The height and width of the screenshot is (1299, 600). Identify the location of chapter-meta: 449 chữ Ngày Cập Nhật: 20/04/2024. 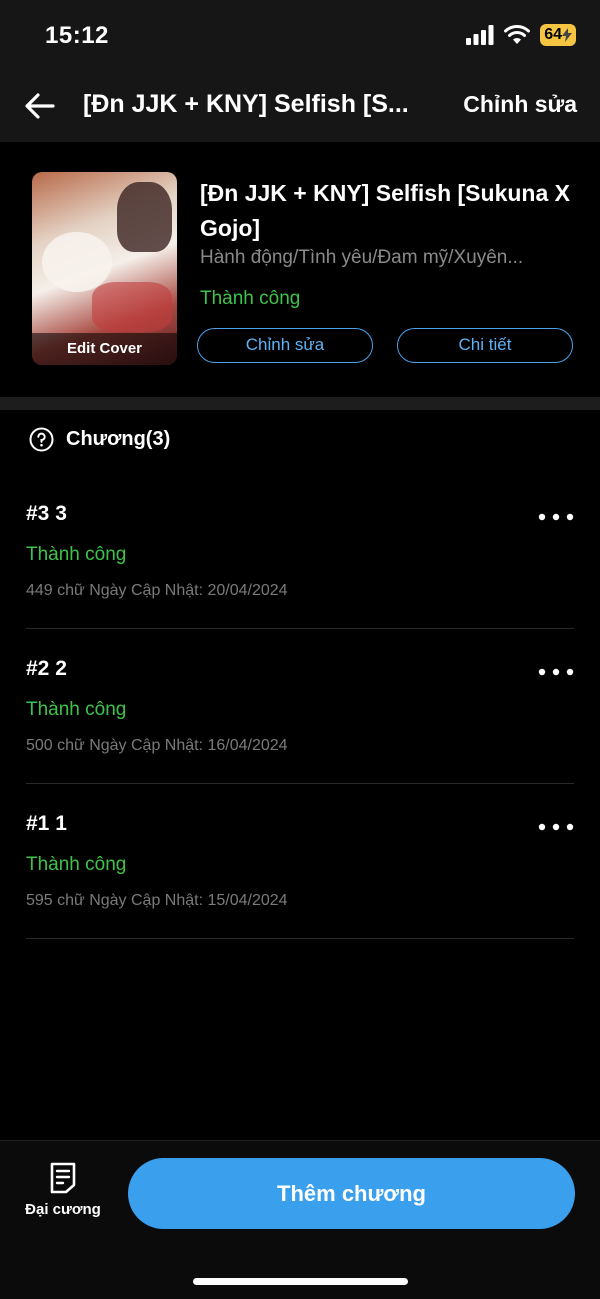
(157, 590).